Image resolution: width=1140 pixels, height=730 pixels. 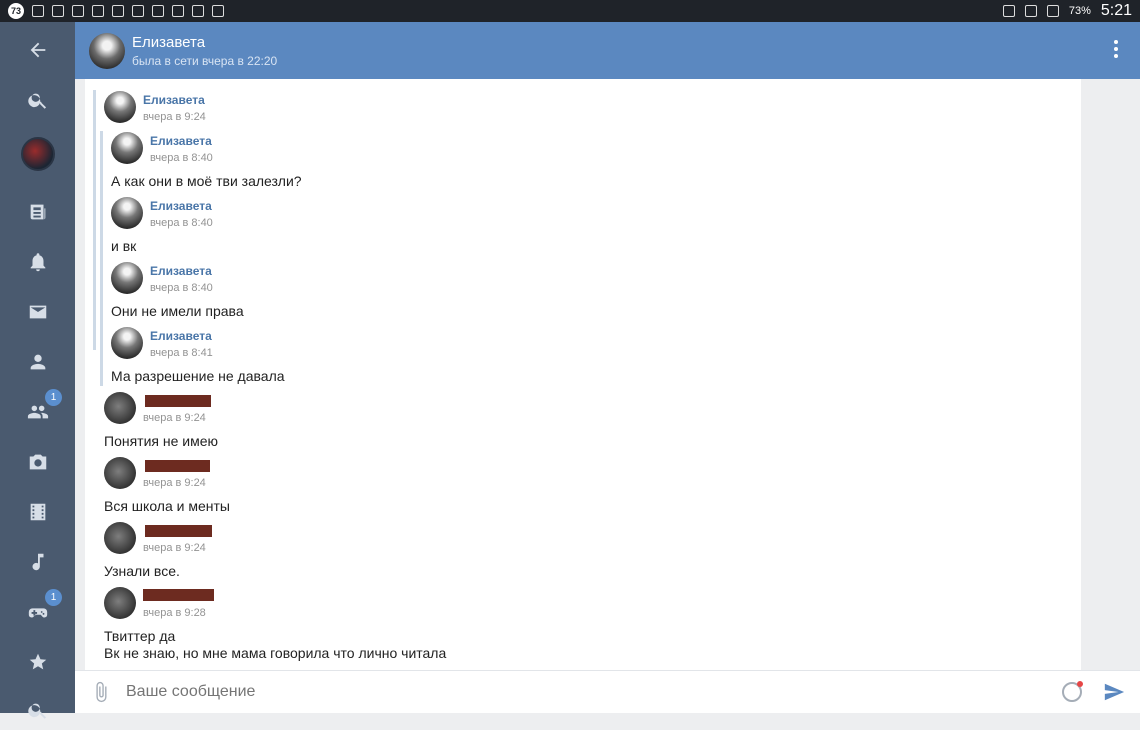 What do you see at coordinates (204, 42) in the screenshot?
I see `contact-name: Елизавета` at bounding box center [204, 42].